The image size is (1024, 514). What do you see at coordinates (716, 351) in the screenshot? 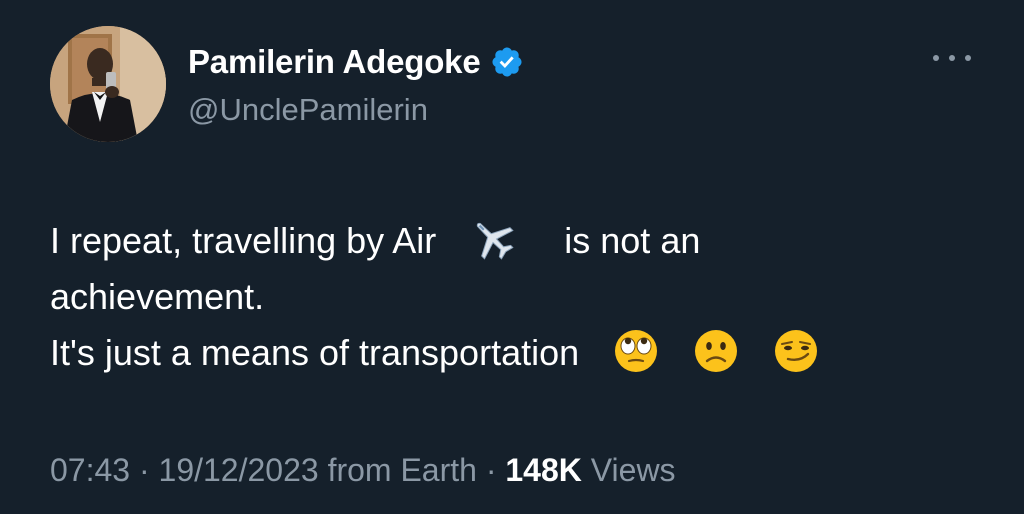
I see `slightly-frowning-face-emoji-icon` at bounding box center [716, 351].